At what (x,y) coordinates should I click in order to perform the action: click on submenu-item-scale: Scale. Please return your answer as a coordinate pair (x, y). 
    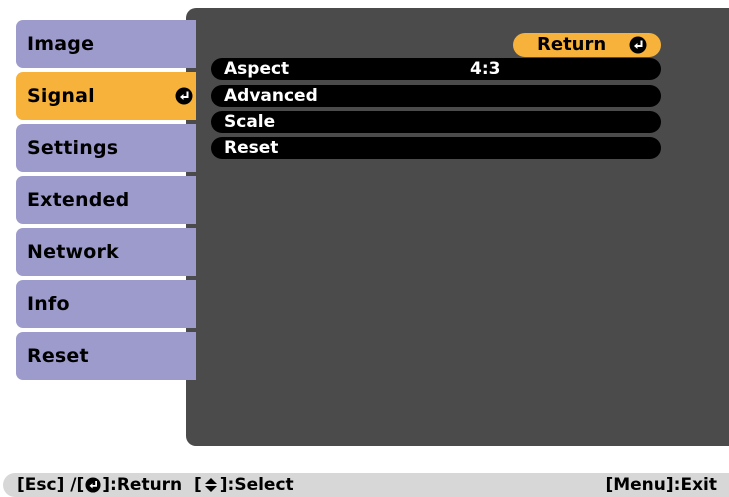
    Looking at the image, I should click on (436, 122).